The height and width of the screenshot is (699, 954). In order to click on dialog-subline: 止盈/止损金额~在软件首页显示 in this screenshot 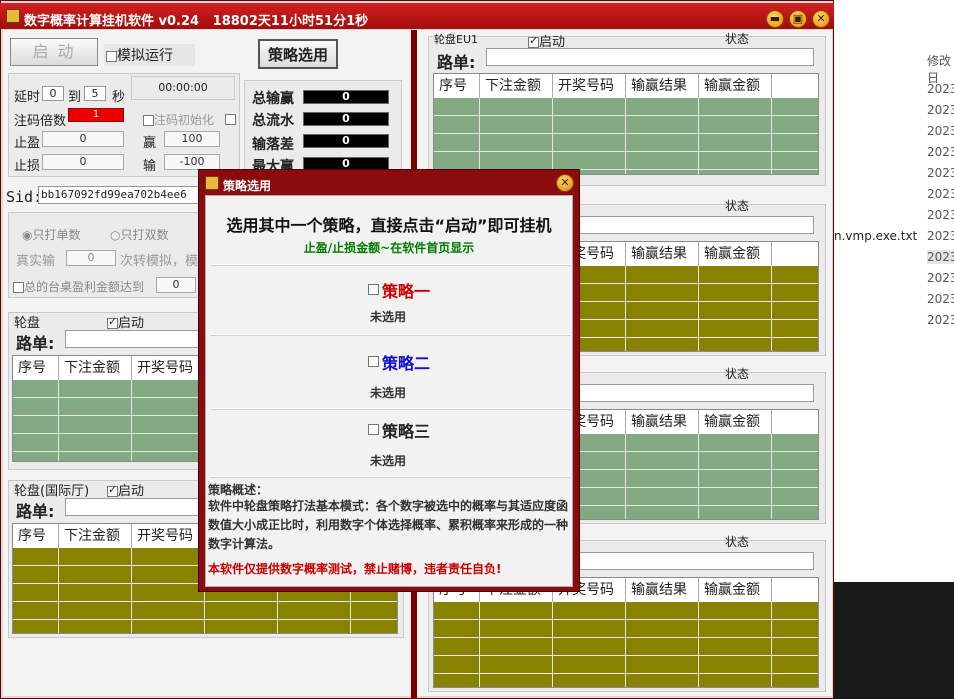, I will do `click(389, 248)`.